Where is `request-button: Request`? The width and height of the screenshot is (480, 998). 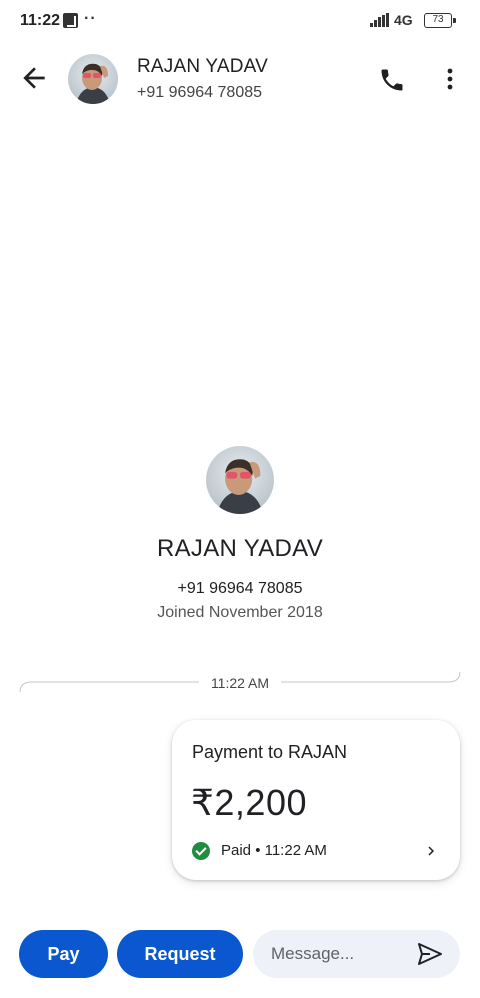 request-button: Request is located at coordinates (180, 954).